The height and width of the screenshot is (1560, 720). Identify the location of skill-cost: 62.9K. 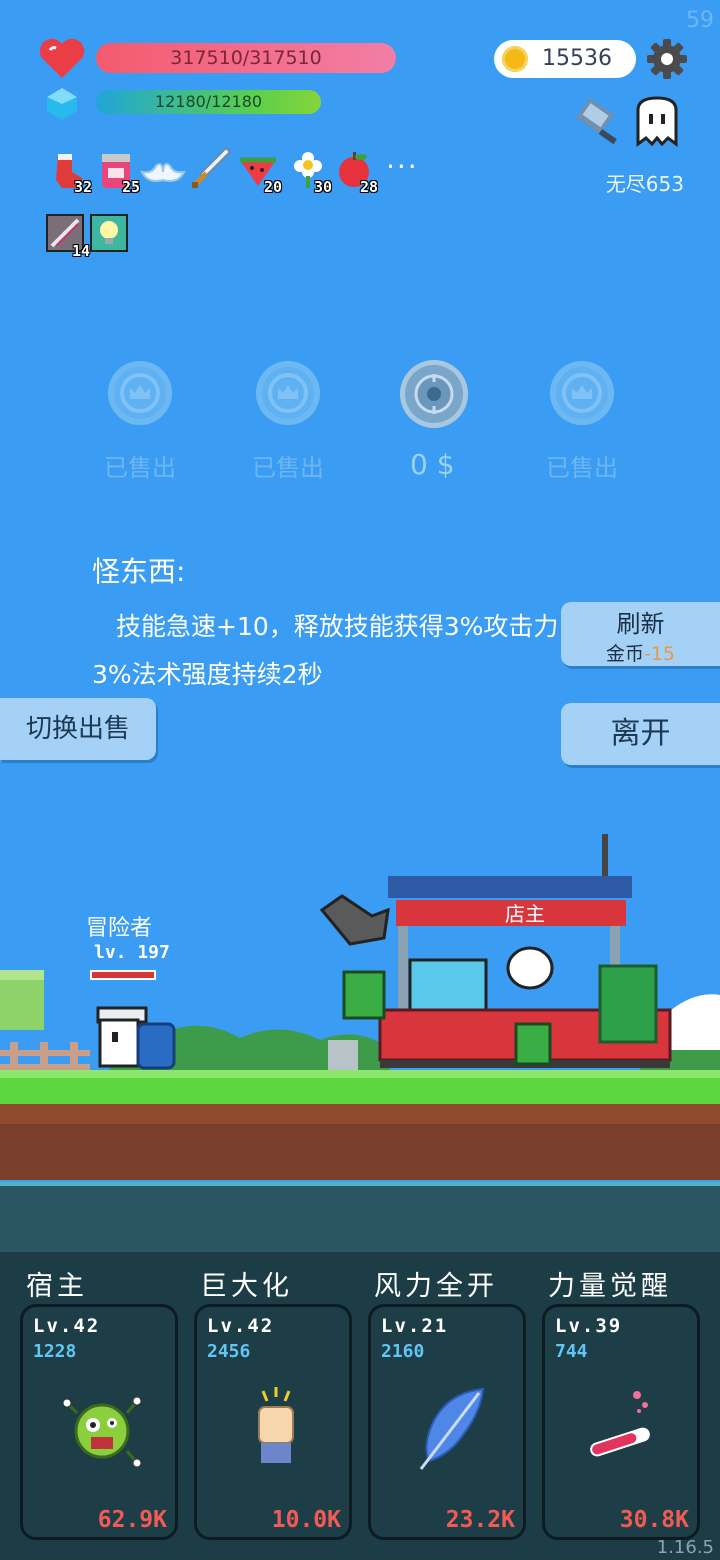
(132, 1520).